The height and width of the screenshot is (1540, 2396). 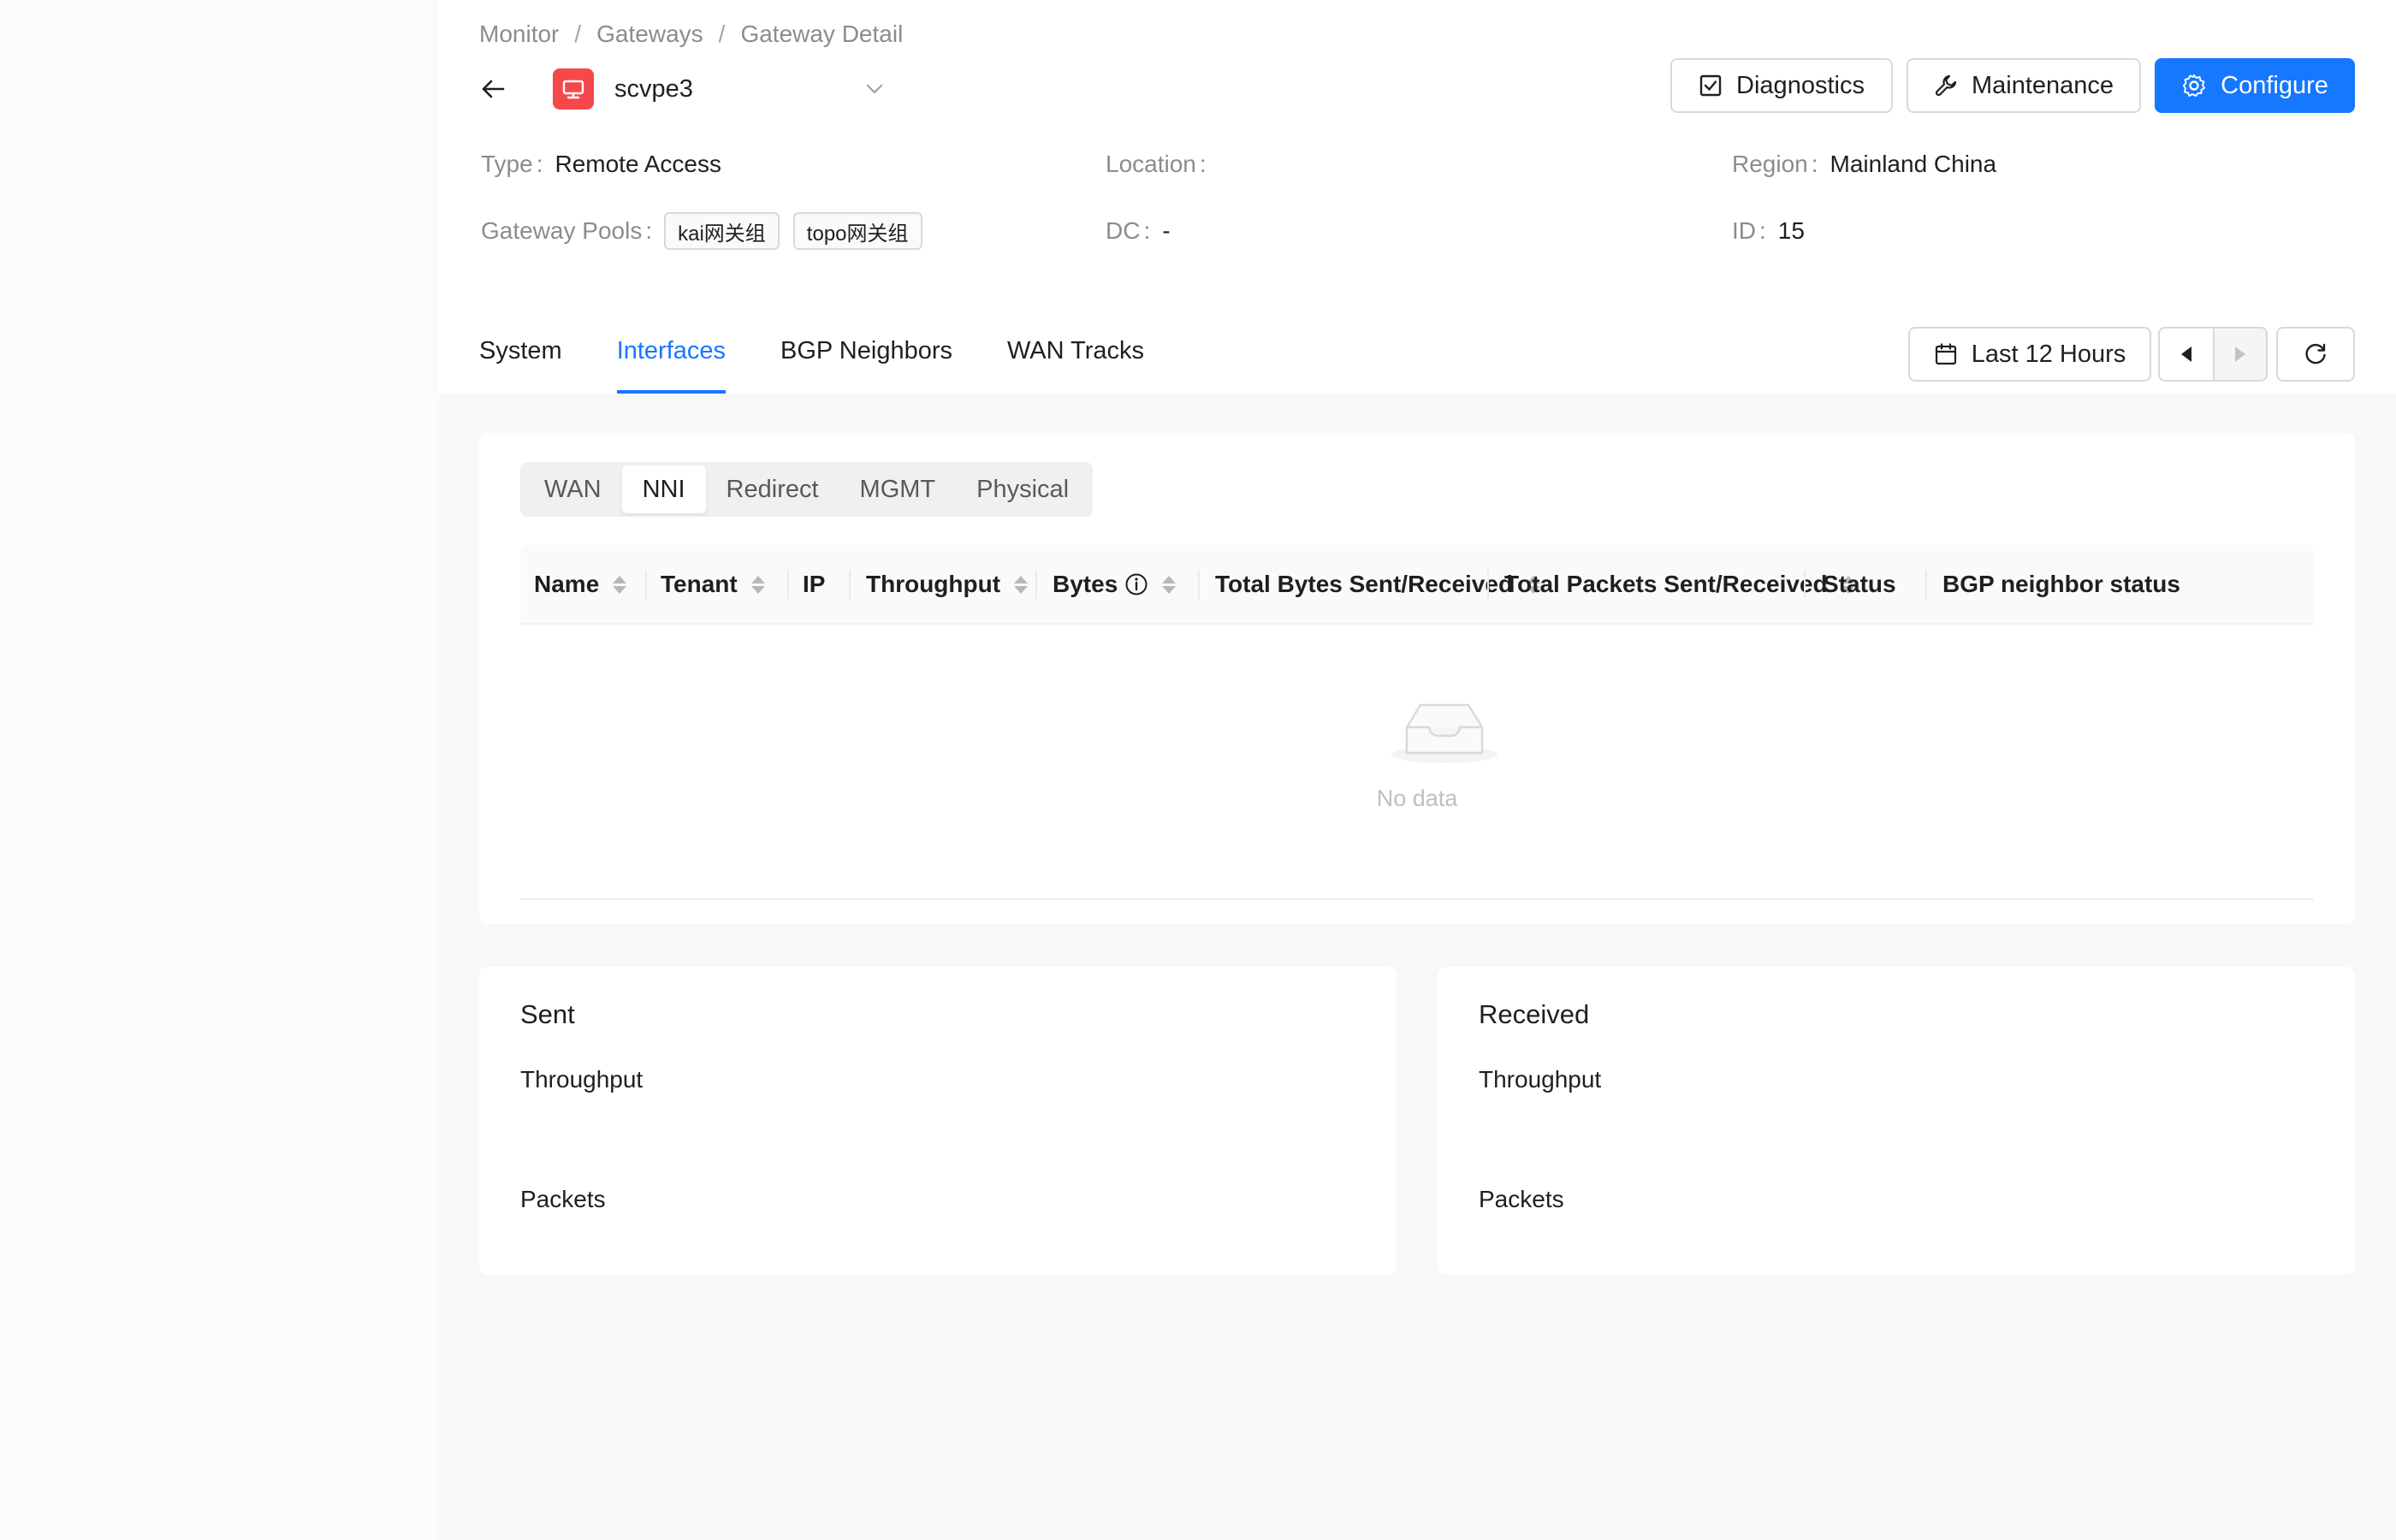 I want to click on column-status: Status, so click(x=1859, y=584).